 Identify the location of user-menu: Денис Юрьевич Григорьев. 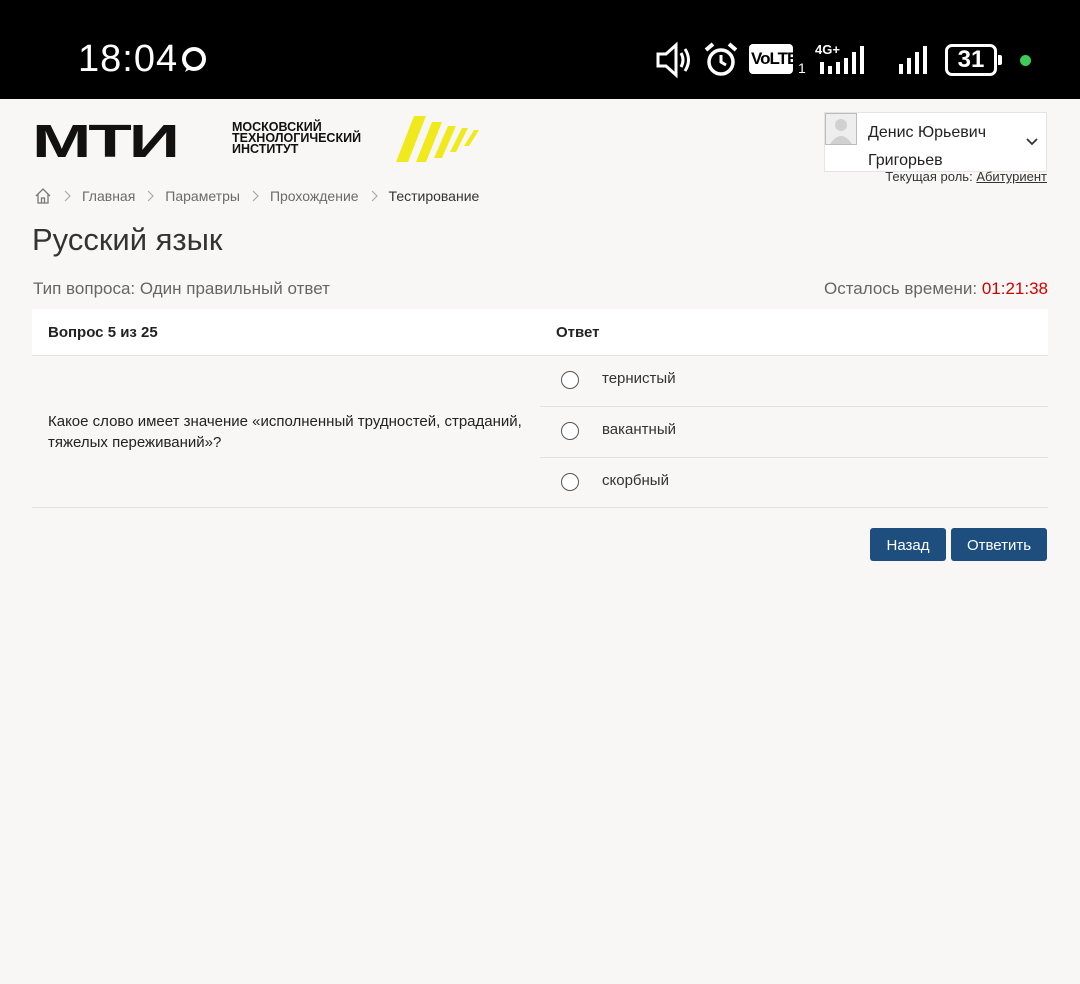
(935, 142).